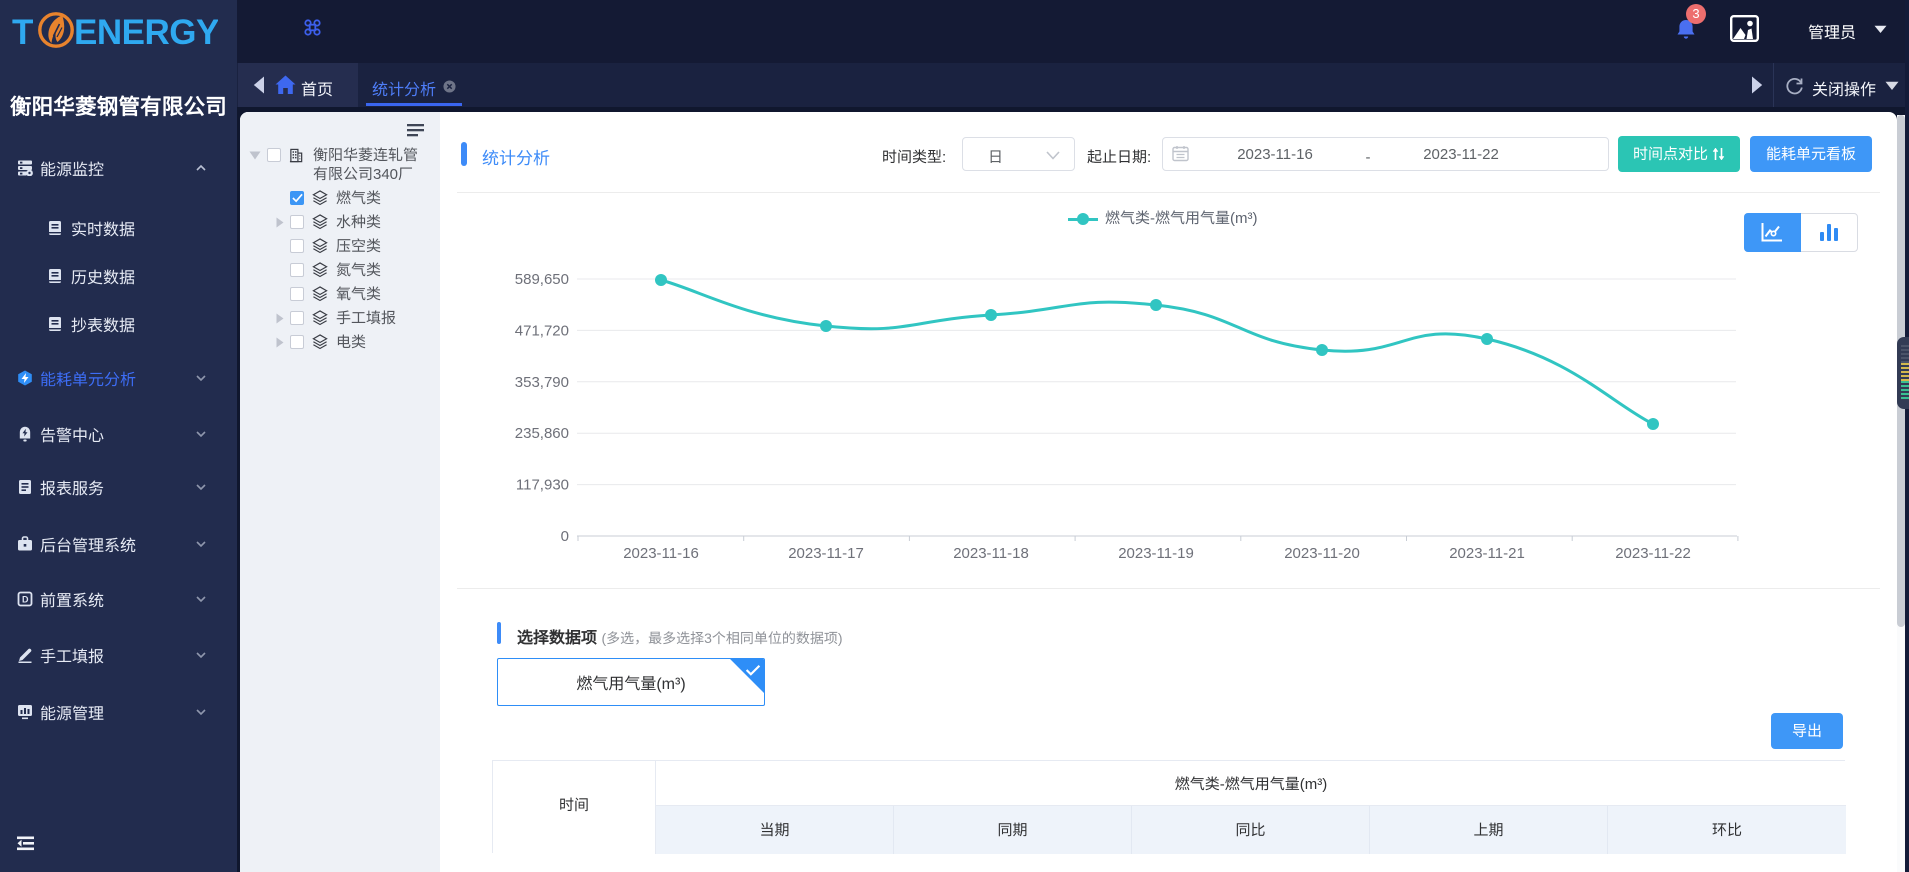 Image resolution: width=1909 pixels, height=872 pixels. Describe the element at coordinates (826, 553) in the screenshot. I see `svg-text: 2023-11-17` at that location.